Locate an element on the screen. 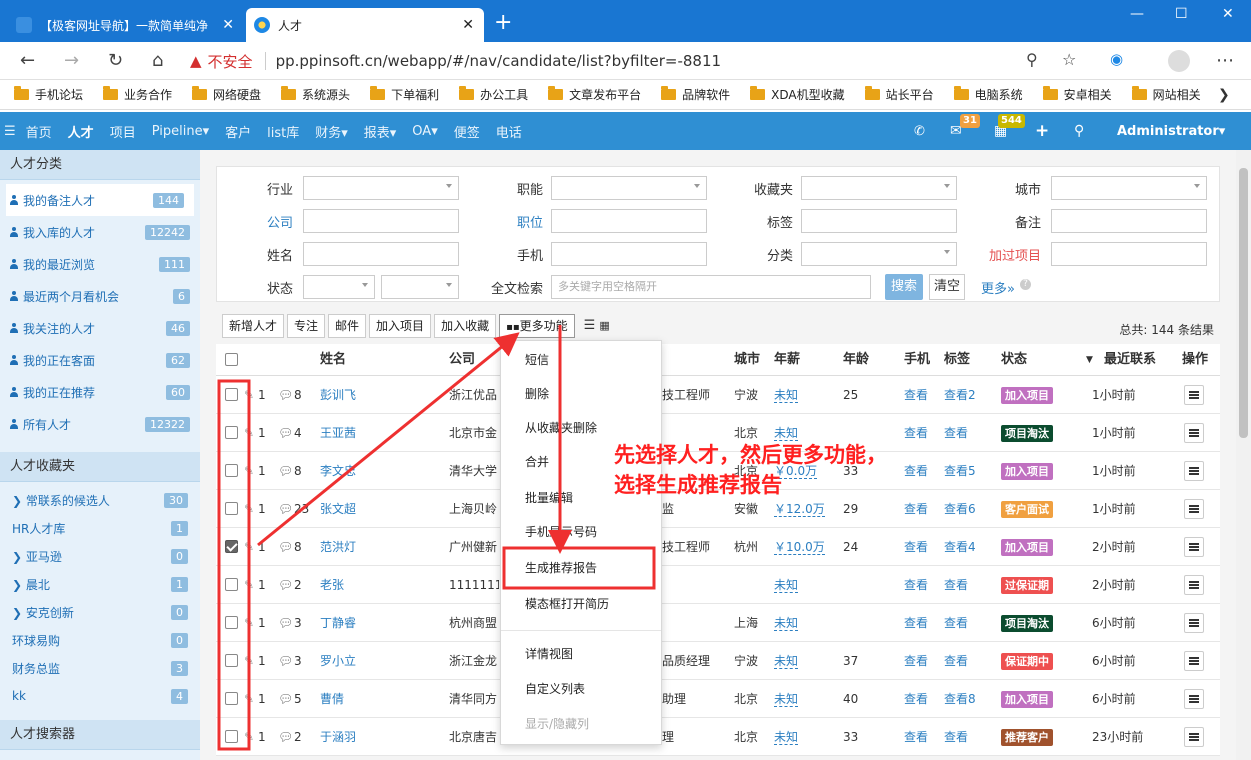  select-all-checkbox is located at coordinates (231, 359).